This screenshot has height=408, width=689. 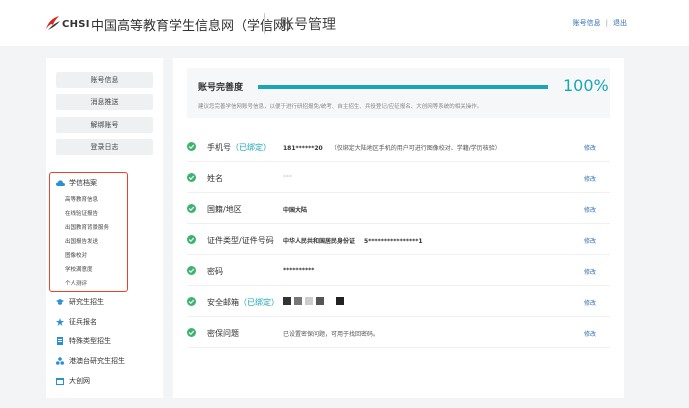 I want to click on row-value: 中华人民共和国居民身份证 5****************1, so click(x=353, y=241).